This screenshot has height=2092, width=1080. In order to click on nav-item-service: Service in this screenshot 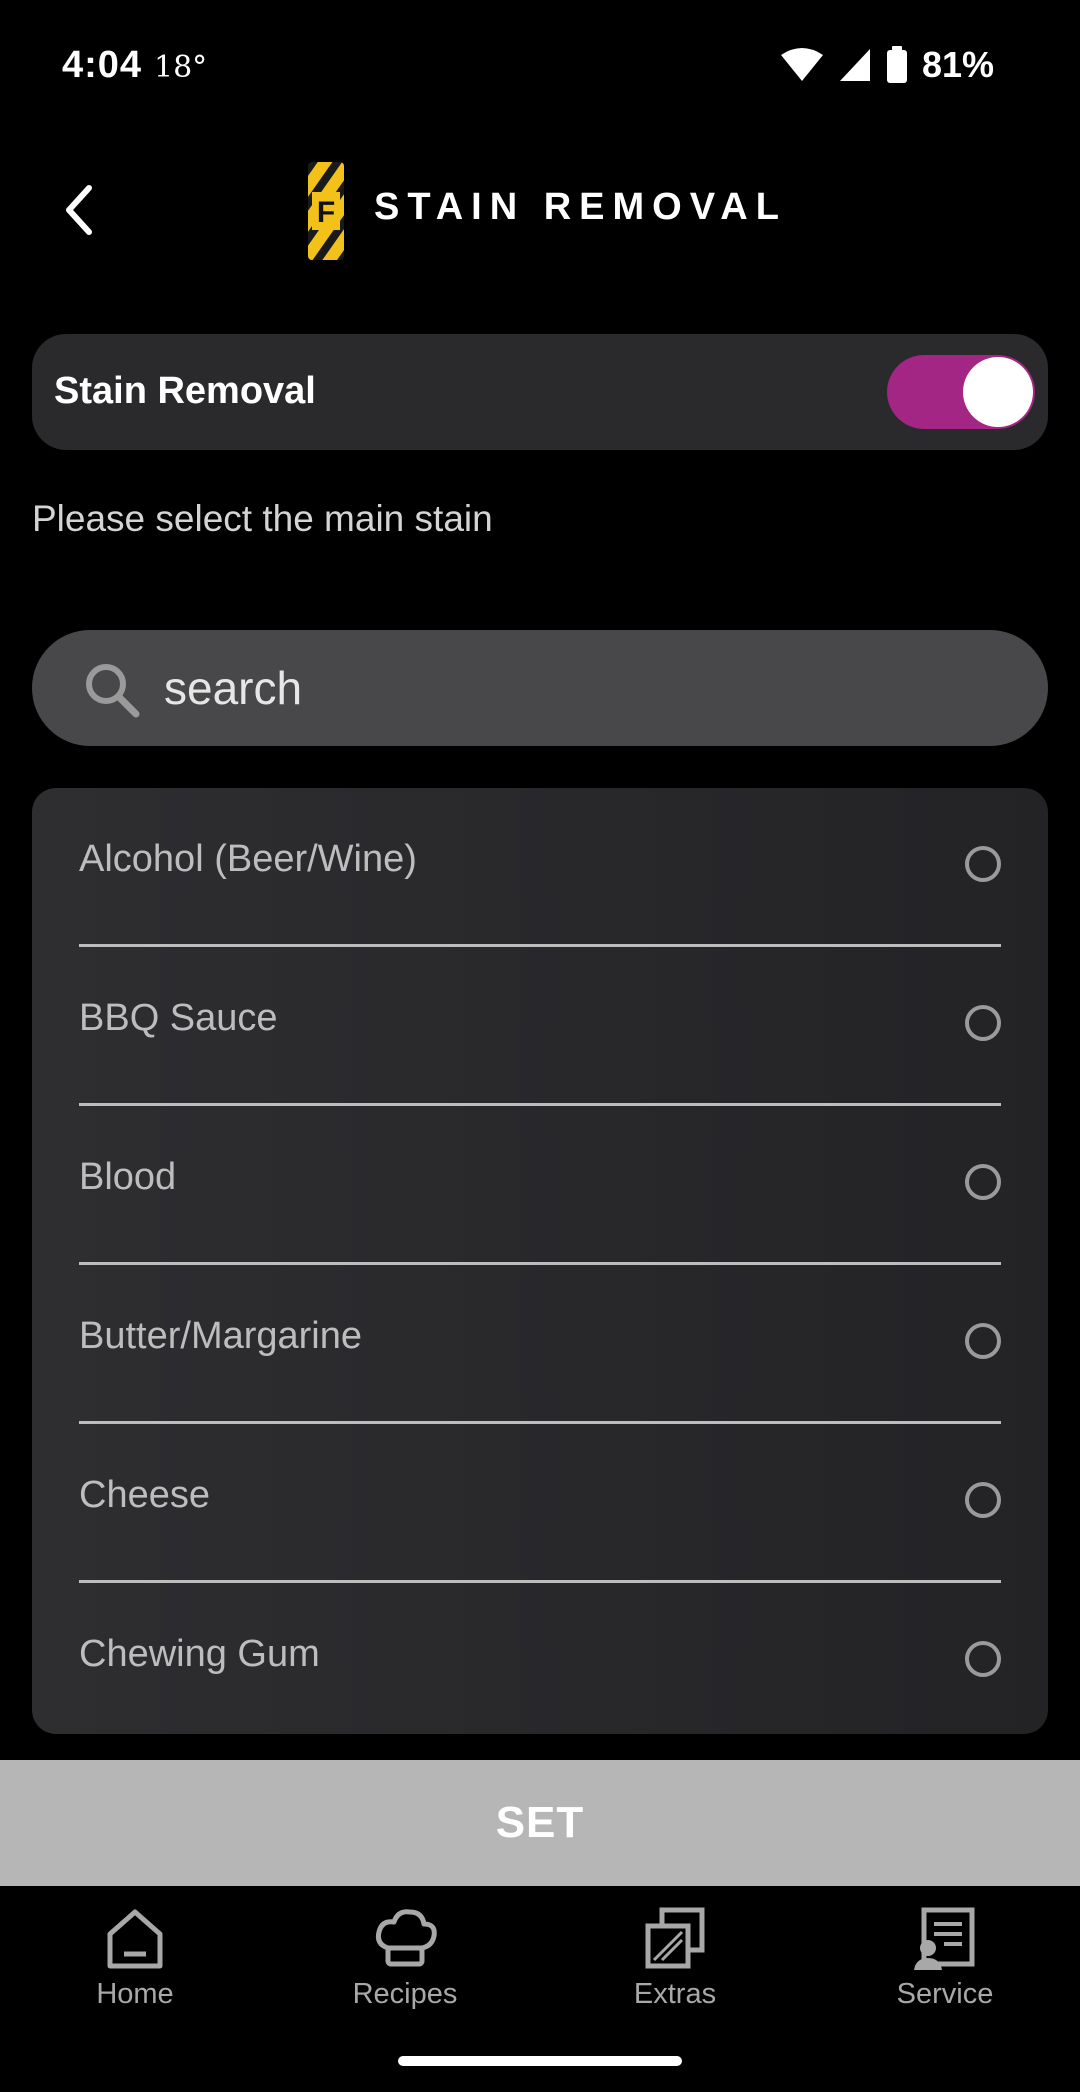, I will do `click(945, 1964)`.